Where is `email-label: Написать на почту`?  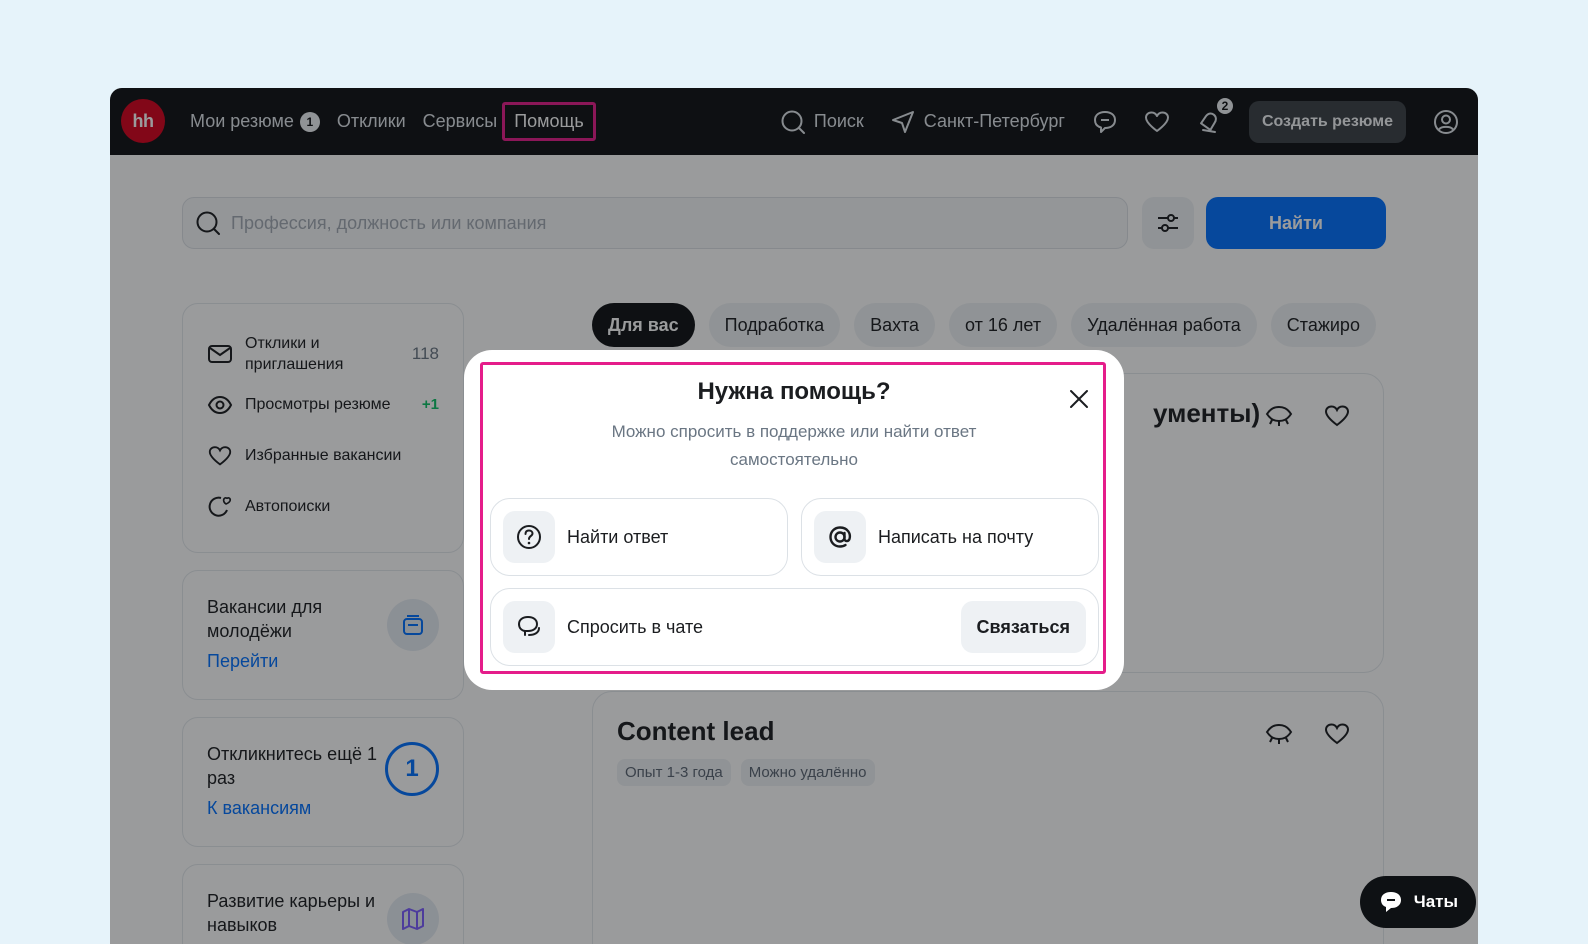
email-label: Написать на почту is located at coordinates (956, 536).